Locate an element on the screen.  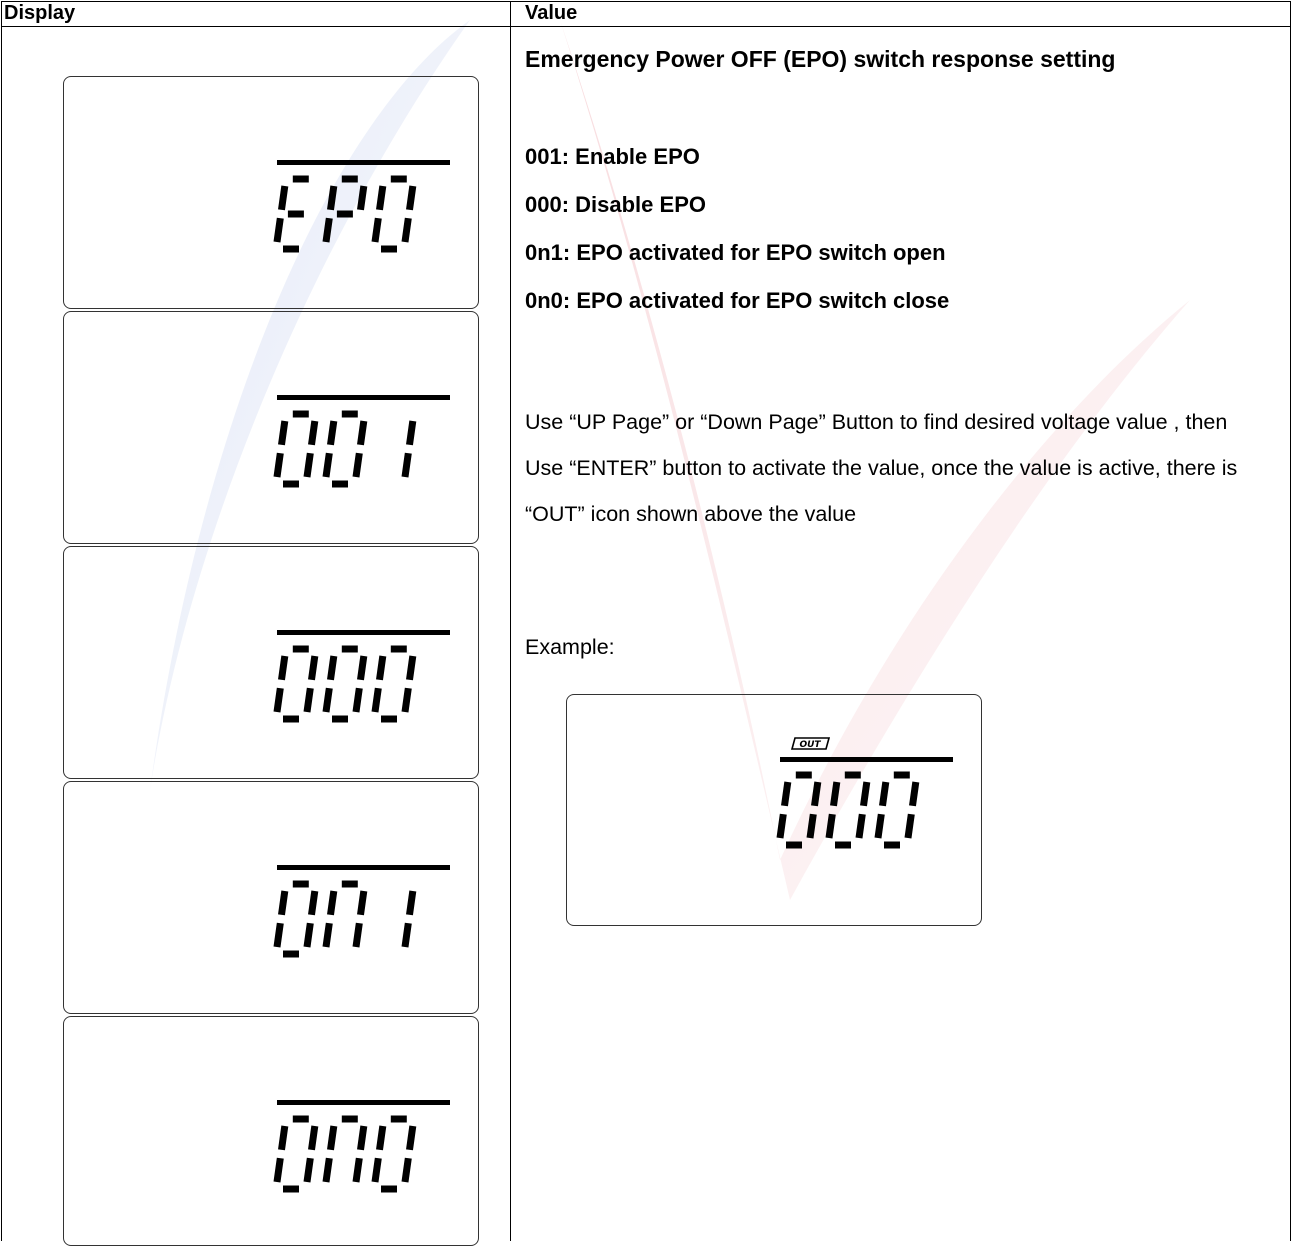
option-disable-epo: 000: Disable EPO is located at coordinates (615, 204).